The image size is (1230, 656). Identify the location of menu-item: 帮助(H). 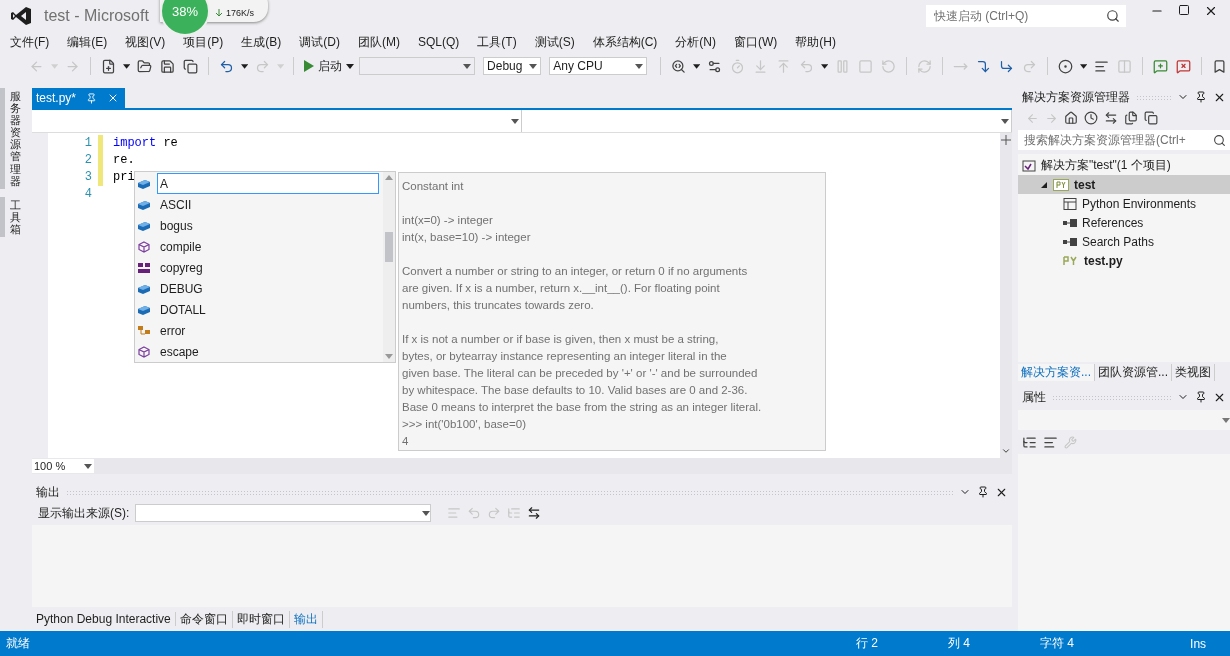
(815, 42).